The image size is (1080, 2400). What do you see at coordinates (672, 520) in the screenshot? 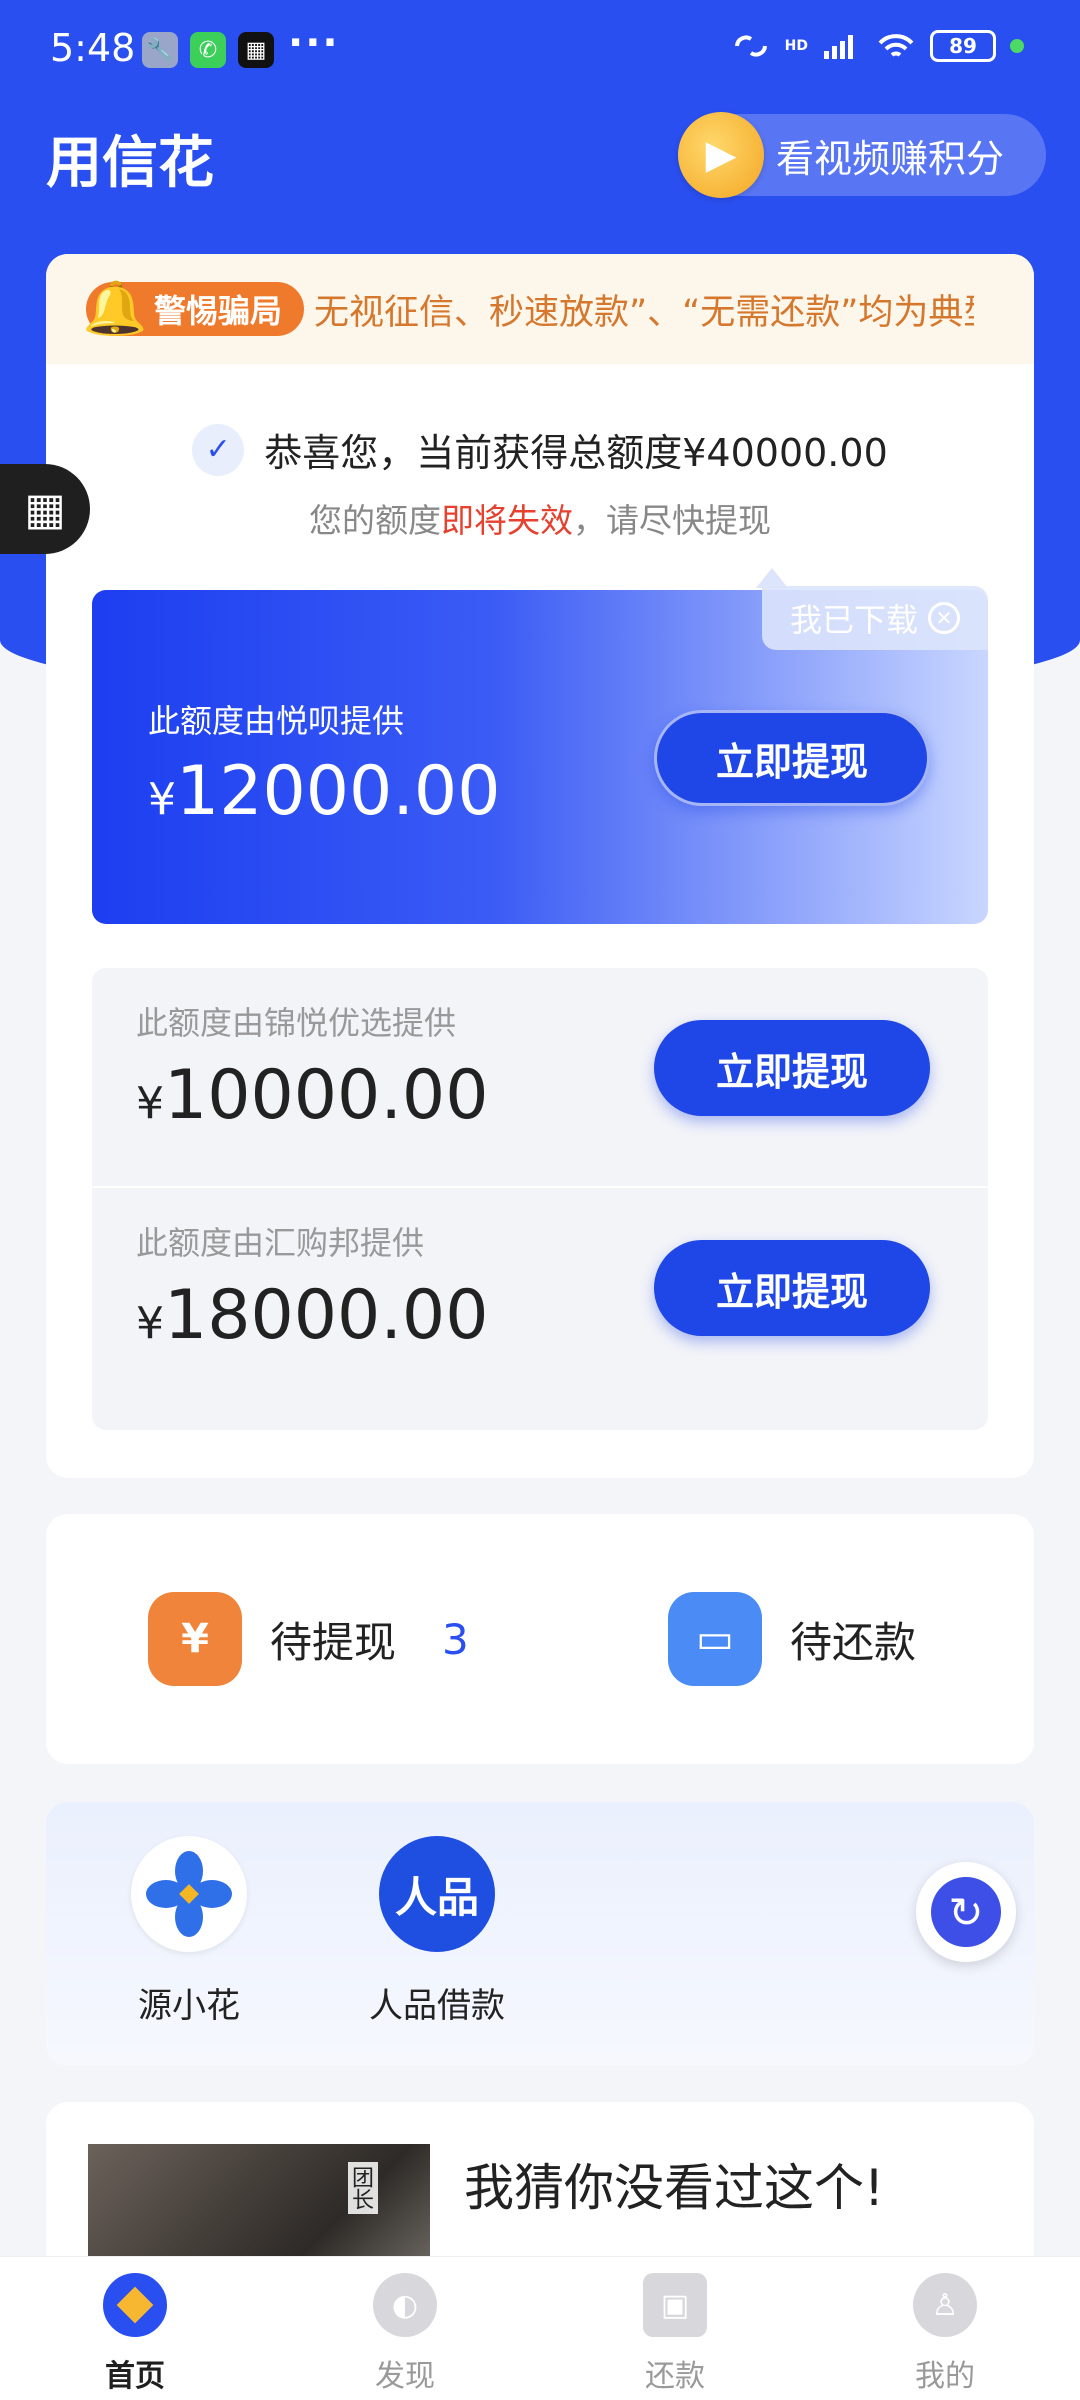
I see `expire-suffix: ，请尽快提现` at bounding box center [672, 520].